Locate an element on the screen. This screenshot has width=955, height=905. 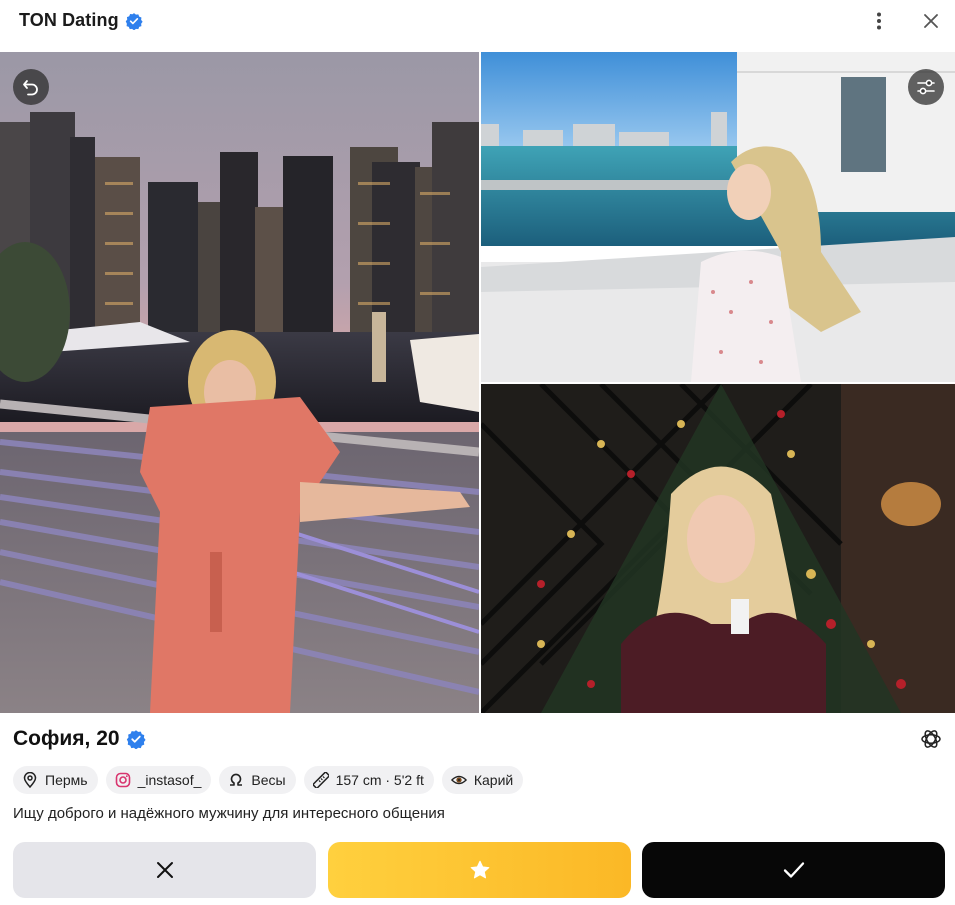
undo-icon is located at coordinates (30, 88).